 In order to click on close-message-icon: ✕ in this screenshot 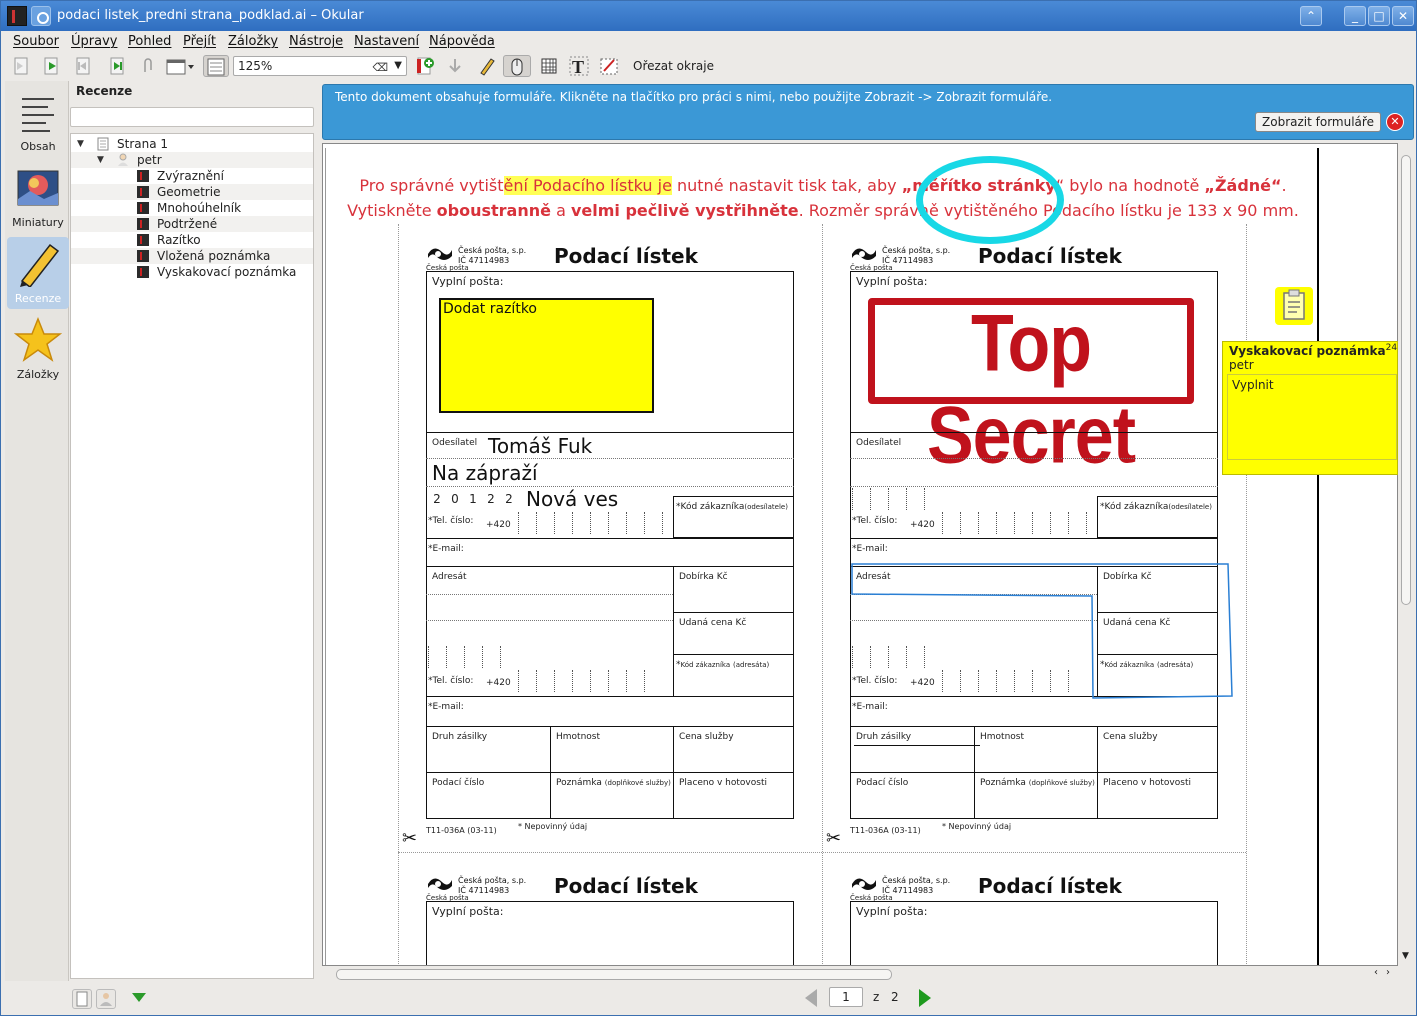, I will do `click(1395, 122)`.